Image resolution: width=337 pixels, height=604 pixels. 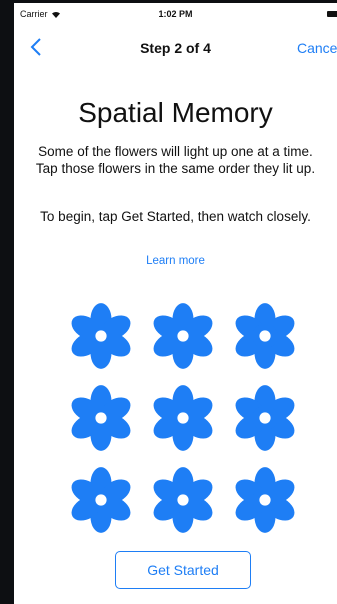 What do you see at coordinates (317, 48) in the screenshot?
I see `cancel-button: Cancel` at bounding box center [317, 48].